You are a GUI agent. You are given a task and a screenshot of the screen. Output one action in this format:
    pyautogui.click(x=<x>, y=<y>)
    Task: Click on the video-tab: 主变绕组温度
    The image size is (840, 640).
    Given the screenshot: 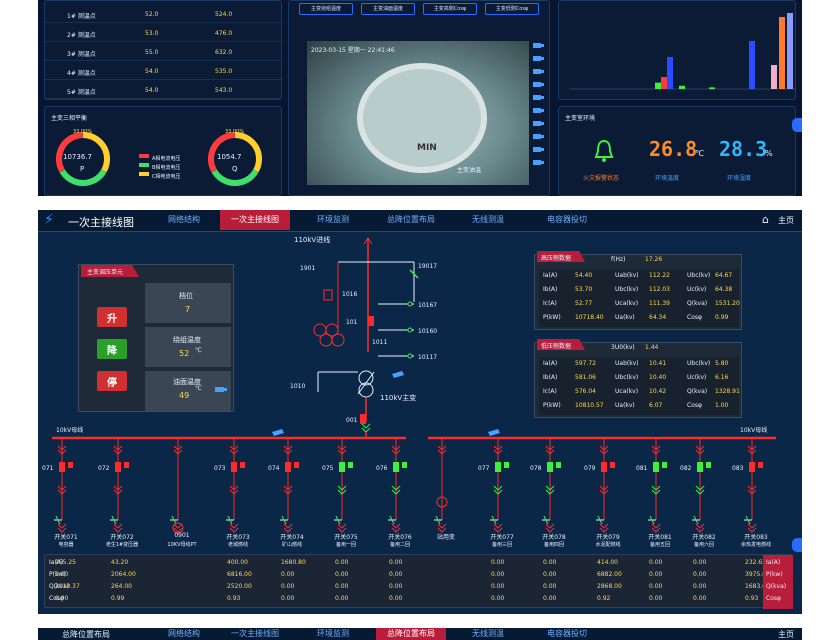 What is the action you would take?
    pyautogui.click(x=326, y=9)
    